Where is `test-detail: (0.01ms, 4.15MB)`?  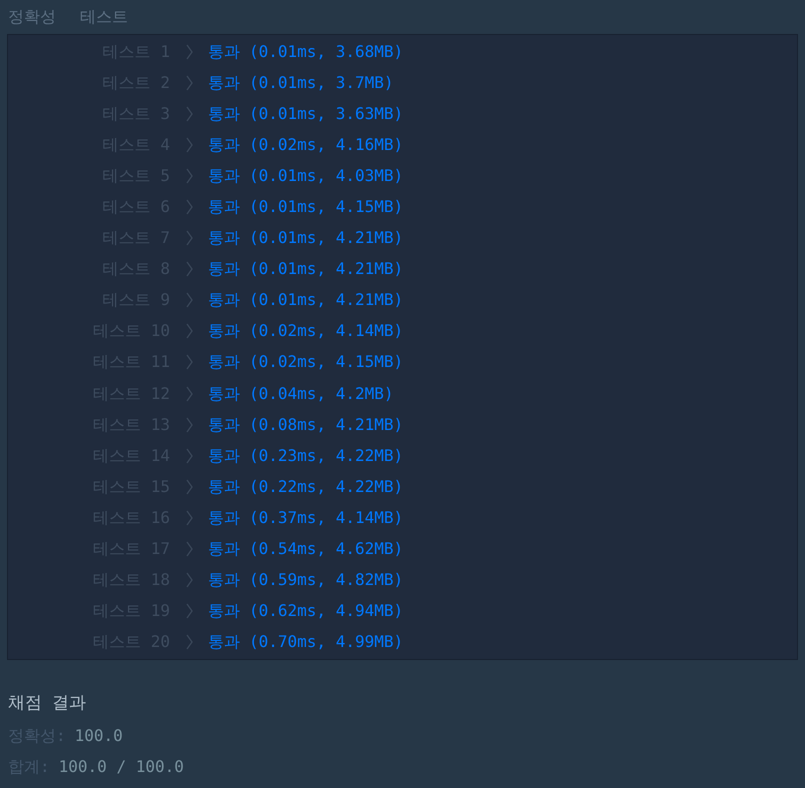 test-detail: (0.01ms, 4.15MB) is located at coordinates (326, 207).